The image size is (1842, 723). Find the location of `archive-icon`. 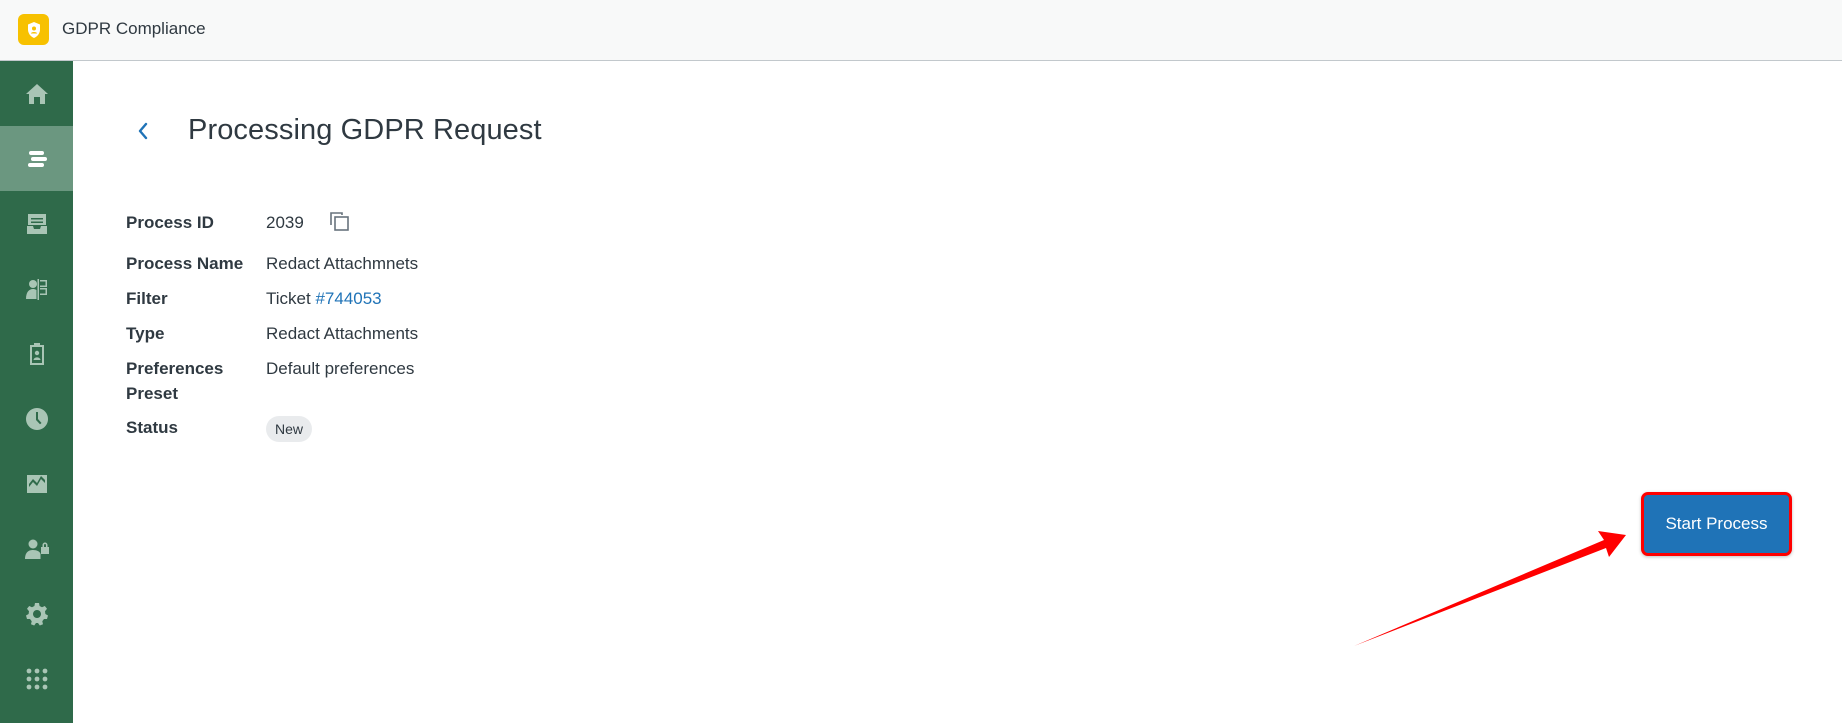

archive-icon is located at coordinates (36, 223).